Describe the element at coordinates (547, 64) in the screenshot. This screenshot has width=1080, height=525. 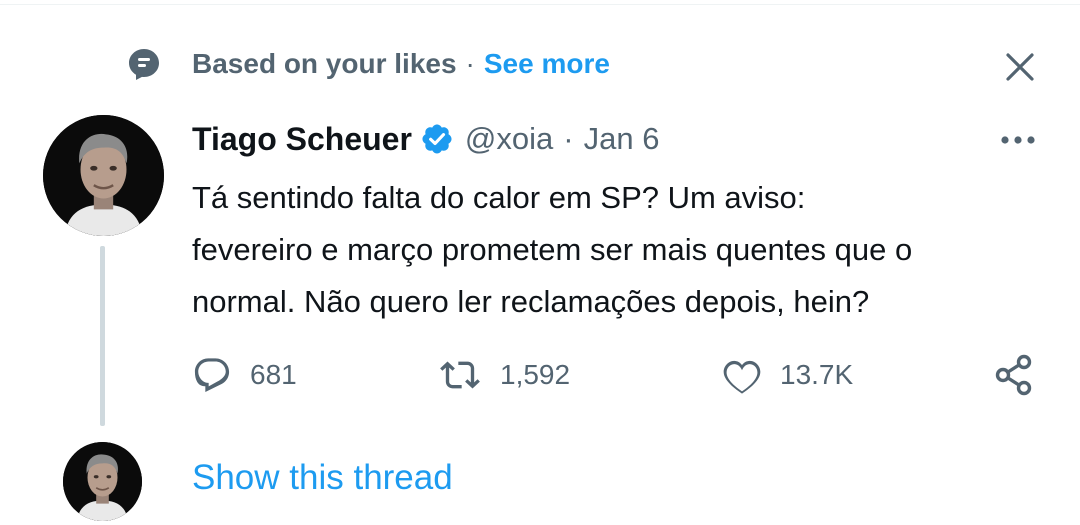
I see `see-more-link: See more` at that location.